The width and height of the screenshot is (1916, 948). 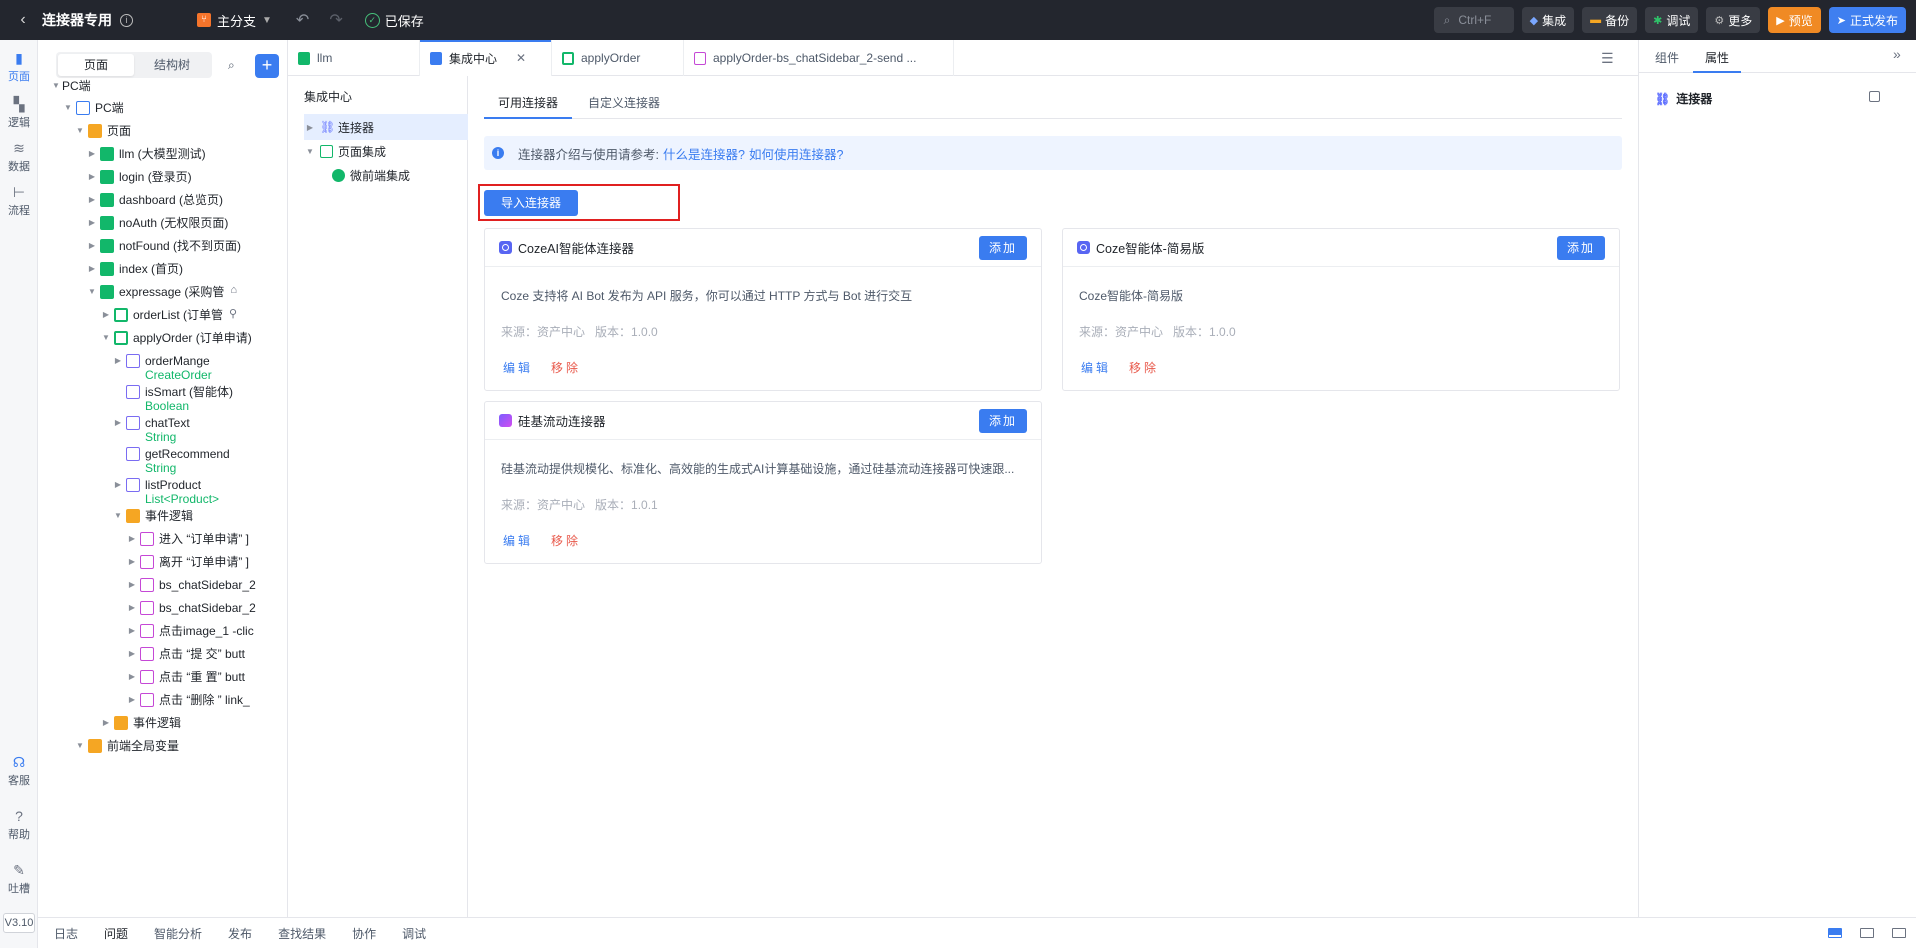 What do you see at coordinates (23, 20) in the screenshot?
I see `back-icon: ‹` at bounding box center [23, 20].